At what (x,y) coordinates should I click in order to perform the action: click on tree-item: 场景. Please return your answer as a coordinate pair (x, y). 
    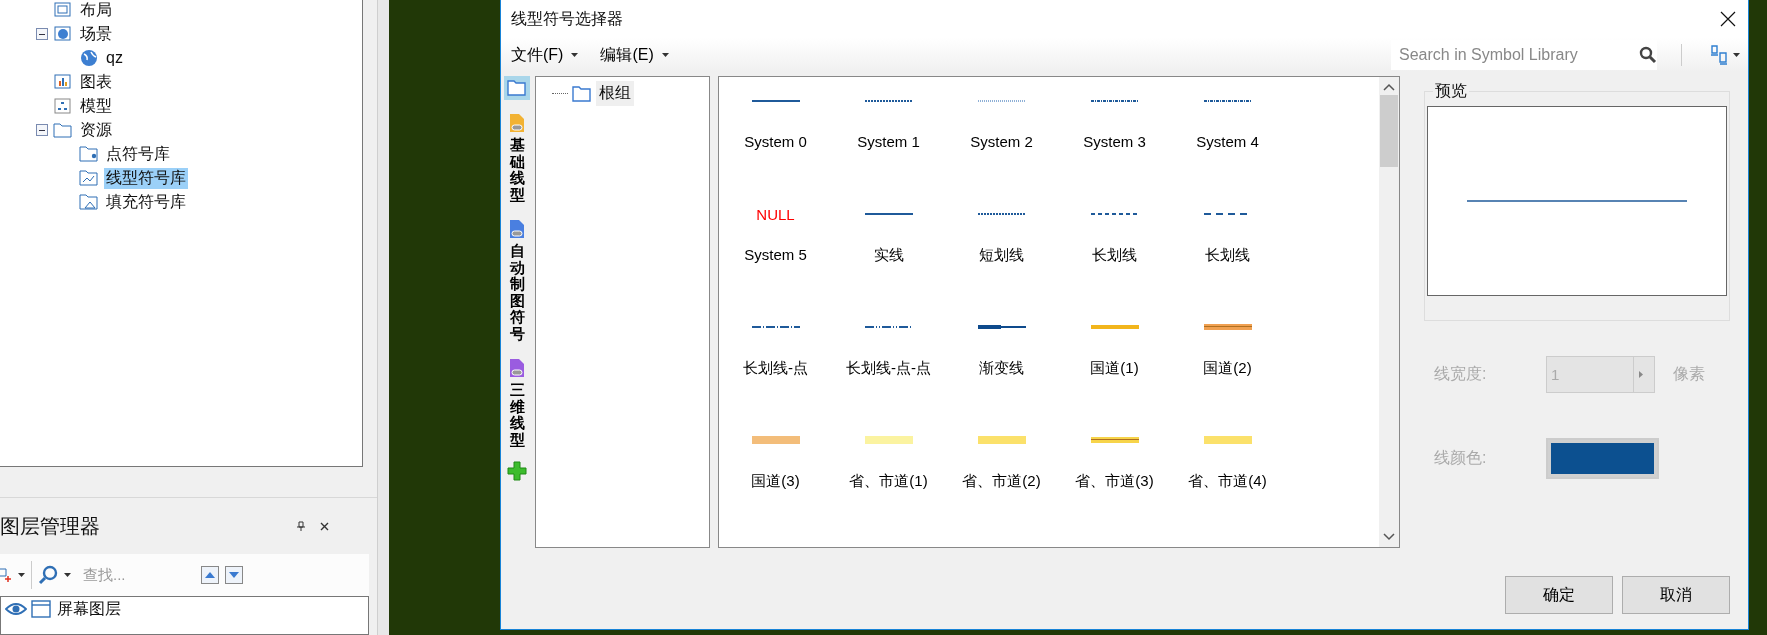
    Looking at the image, I should click on (96, 34).